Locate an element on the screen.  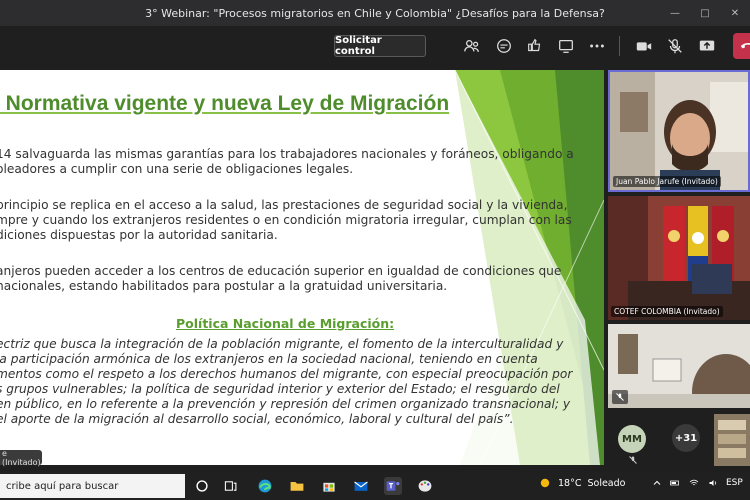
taskbar-search-input: cribe aquí para buscar is located at coordinates (92, 486).